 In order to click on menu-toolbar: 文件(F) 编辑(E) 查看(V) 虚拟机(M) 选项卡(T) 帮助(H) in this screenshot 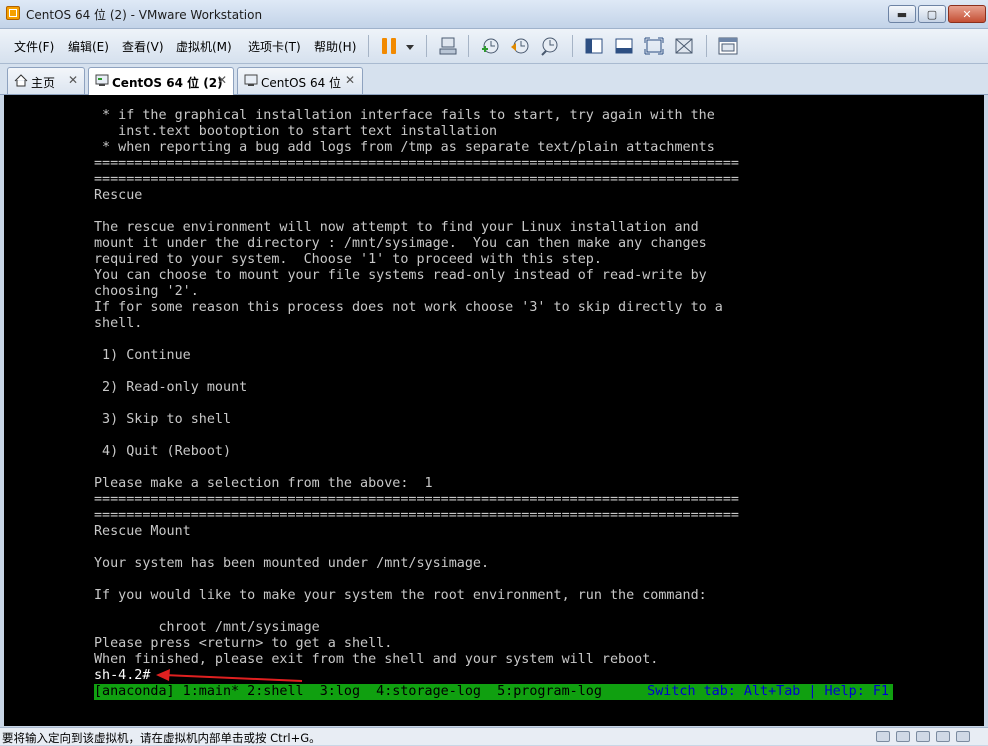, I will do `click(494, 46)`.